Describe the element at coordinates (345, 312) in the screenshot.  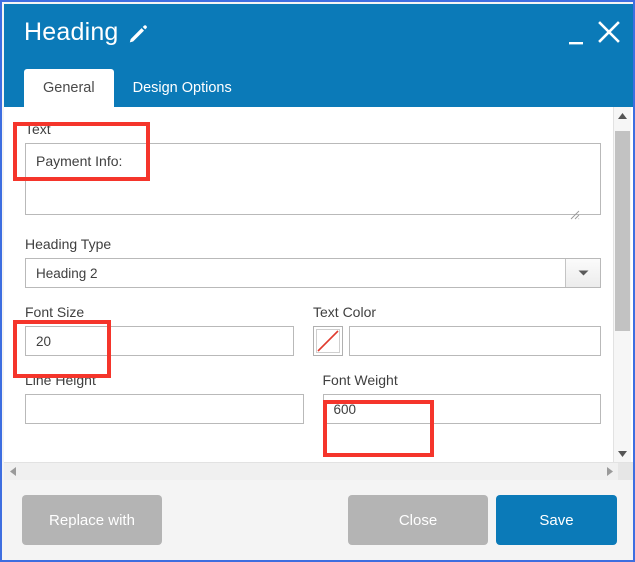
I see `text-color-label: Text Color` at that location.